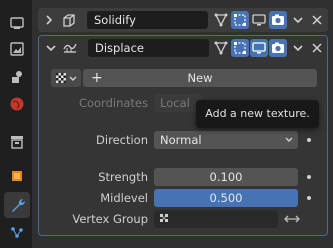 The image size is (333, 248). I want to click on midlevel-slider: 0.500, so click(226, 198).